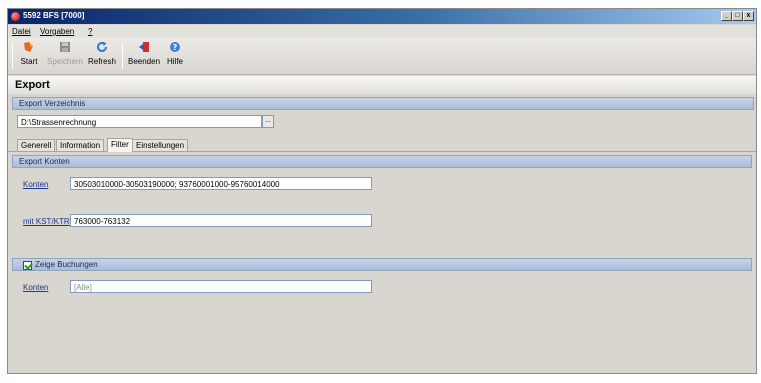 Image resolution: width=761 pixels, height=383 pixels. Describe the element at coordinates (726, 16) in the screenshot. I see `minimize-button: _` at that location.